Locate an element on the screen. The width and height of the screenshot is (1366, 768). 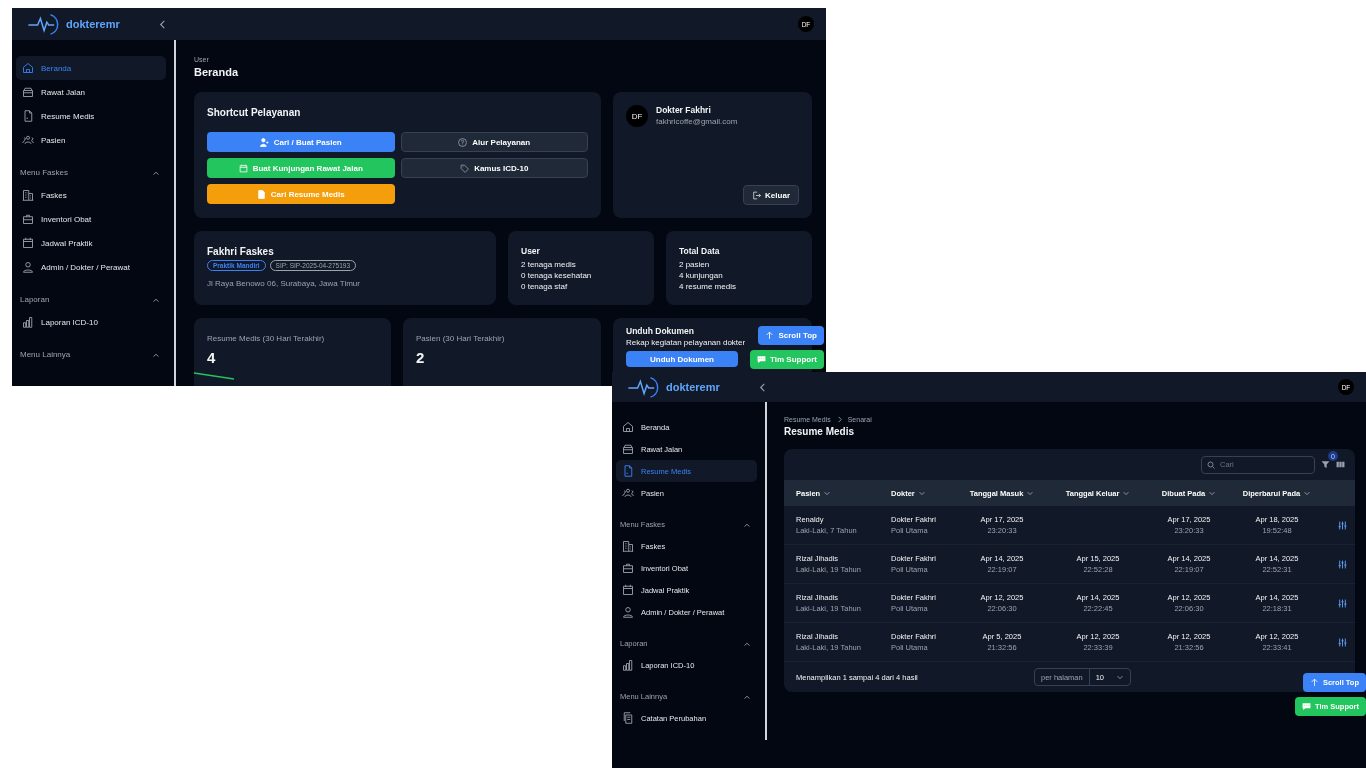
sidebar-item: Faskes is located at coordinates (91, 195).